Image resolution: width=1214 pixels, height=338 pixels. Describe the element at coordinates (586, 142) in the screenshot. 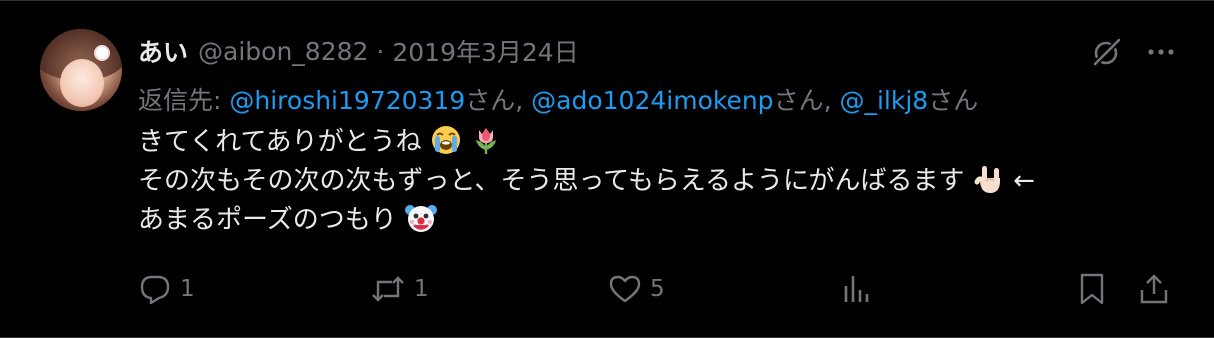

I see `tweet-body-line: きてくれてありがとうね` at that location.